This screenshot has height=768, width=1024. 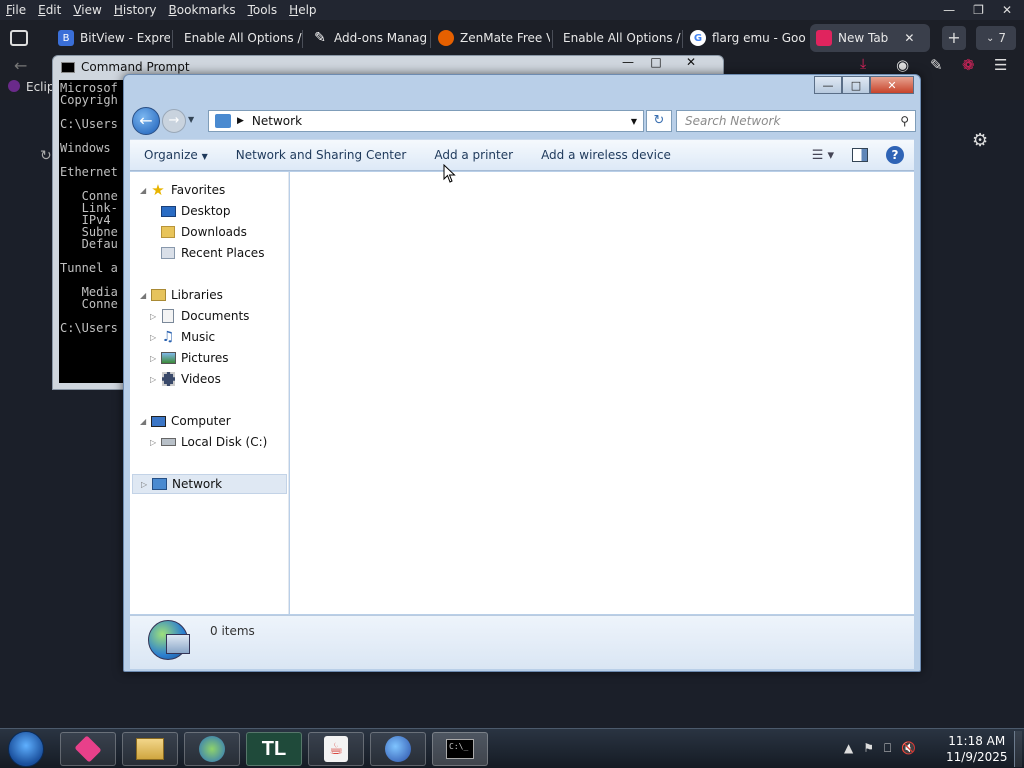 What do you see at coordinates (796, 121) in the screenshot?
I see `search-input: Search Network ⚲` at bounding box center [796, 121].